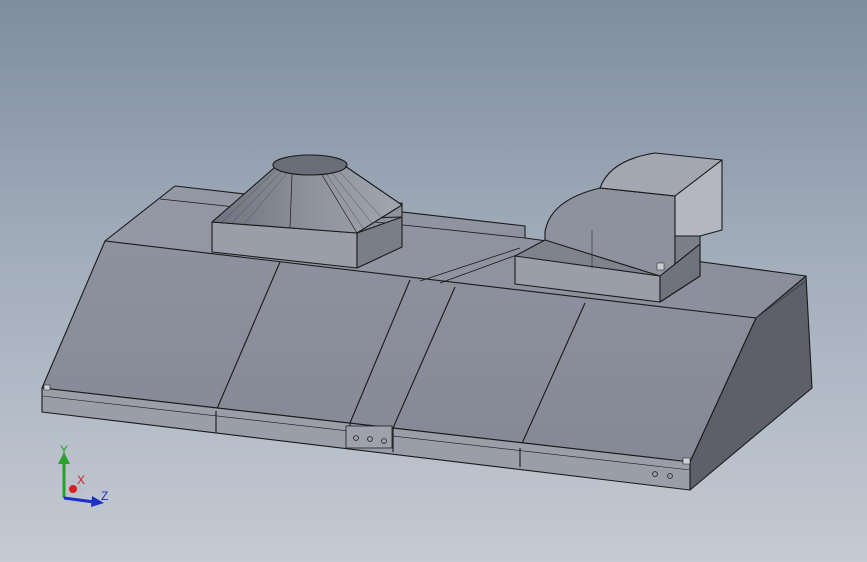  I want to click on square-duct-elbow, so click(618, 227).